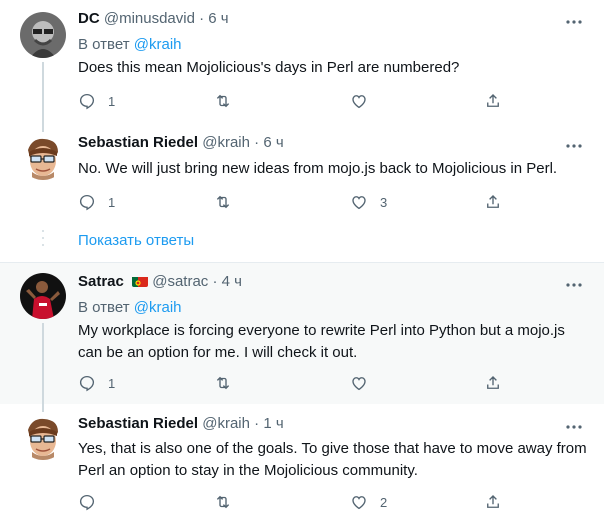  Describe the element at coordinates (368, 202) in the screenshot. I see `like-button: 3` at that location.